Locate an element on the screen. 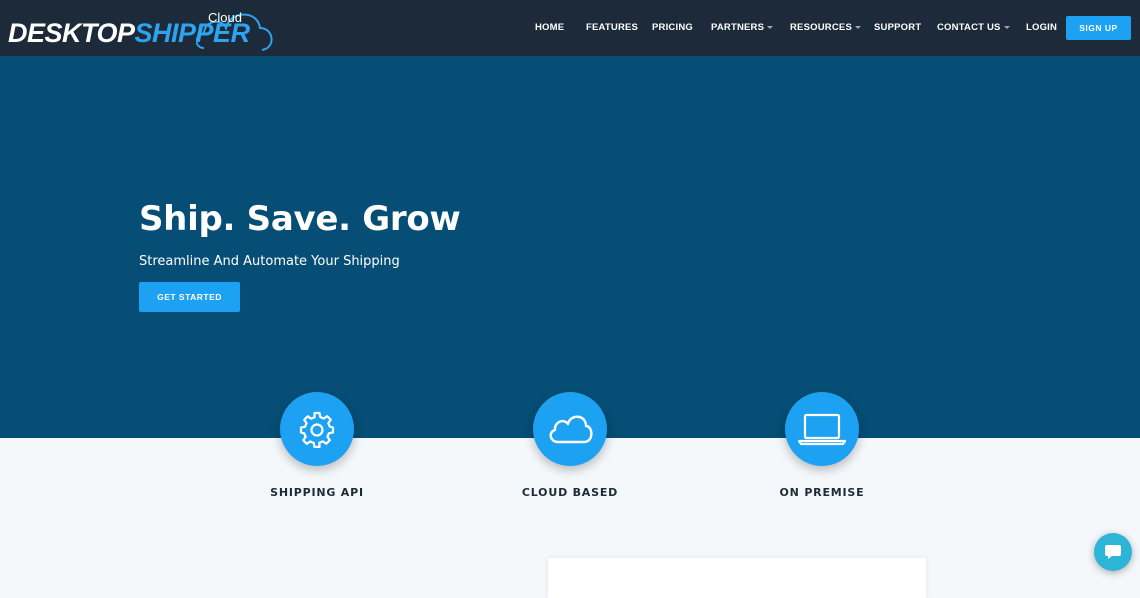  nav-contact-us: CONTACT US is located at coordinates (973, 27).